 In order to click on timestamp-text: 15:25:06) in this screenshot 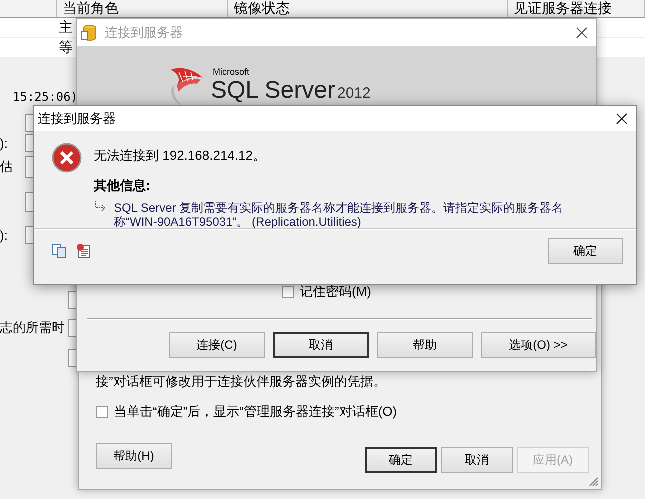, I will do `click(45, 98)`.